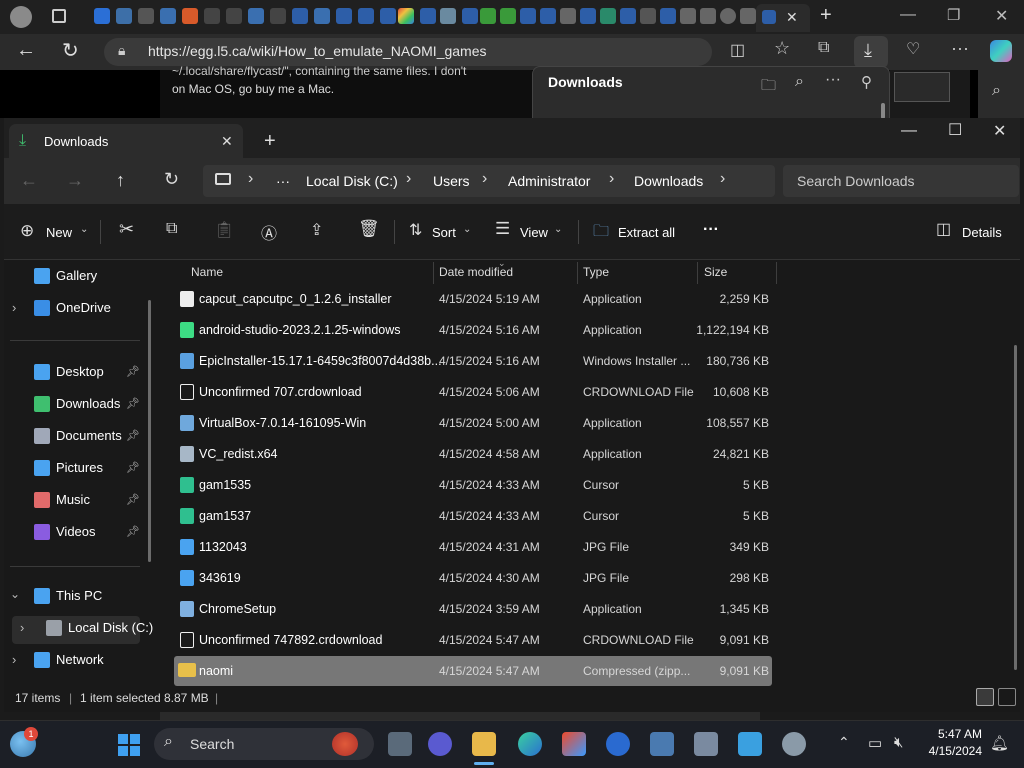  What do you see at coordinates (76, 275) in the screenshot?
I see `sidebar-item-label: Gallery` at bounding box center [76, 275].